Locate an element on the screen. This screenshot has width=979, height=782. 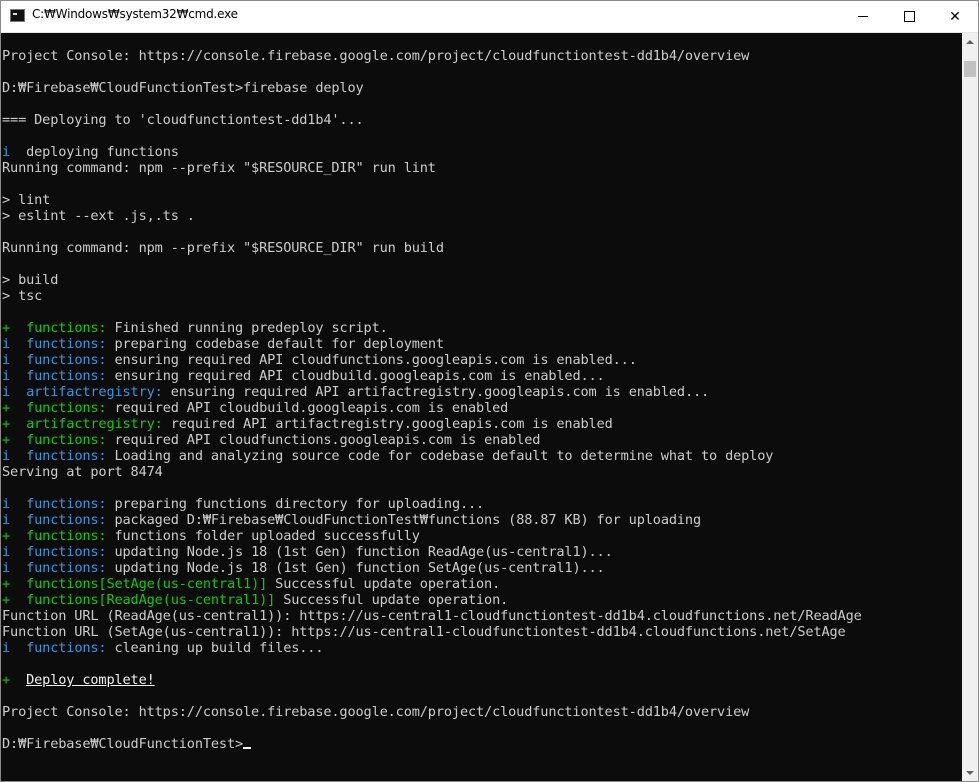
scroll-down-button is located at coordinates (970, 772).